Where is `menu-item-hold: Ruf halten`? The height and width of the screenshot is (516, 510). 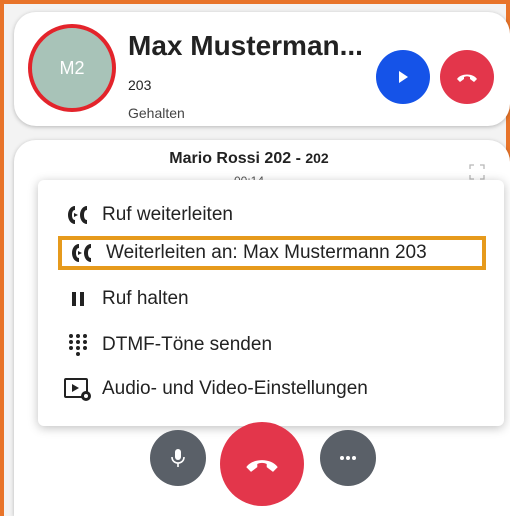
menu-item-hold: Ruf halten is located at coordinates (282, 299).